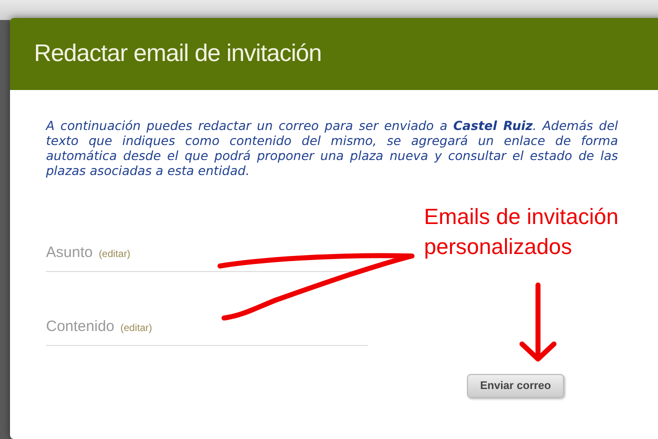 The width and height of the screenshot is (658, 439). What do you see at coordinates (332, 148) in the screenshot?
I see `intro-text: A continuación puedes redactar un correo para ser enviado a Castel Ruiz. Además del texto que indiques como contenido del mismo, se agregará un enlace de forma automática desde el que podrá proponer una plaza nueva y consultar el estado de las plazas asociadas a esta entidad.` at bounding box center [332, 148].